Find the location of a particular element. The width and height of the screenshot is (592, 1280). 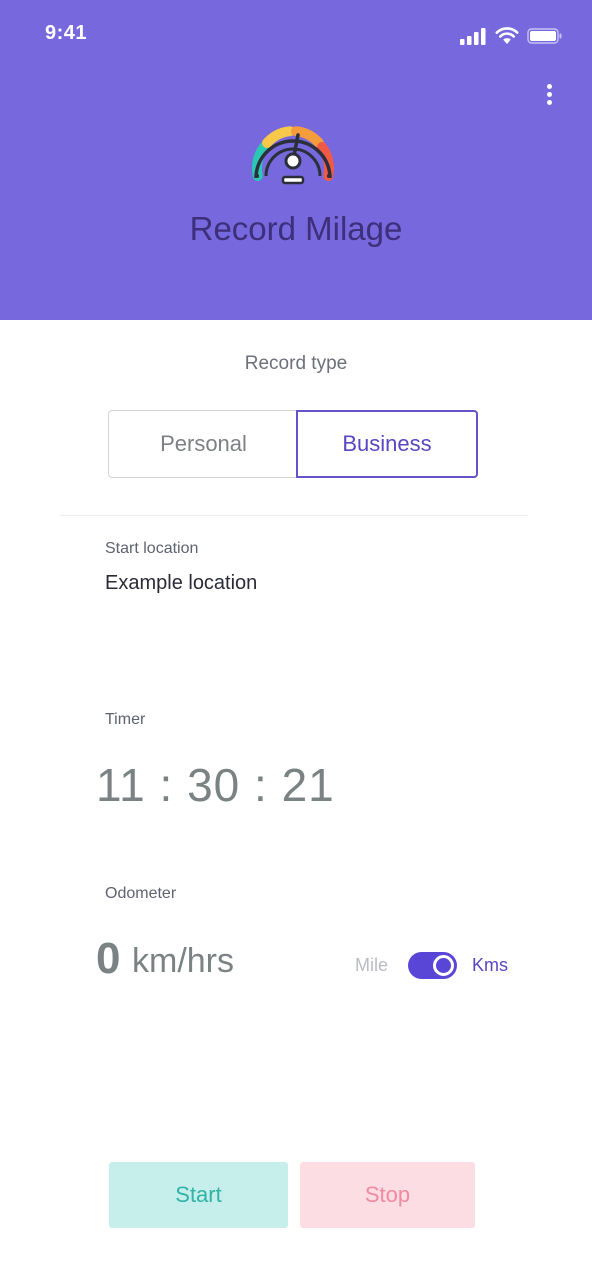

stop-button: Stop is located at coordinates (387, 1195).